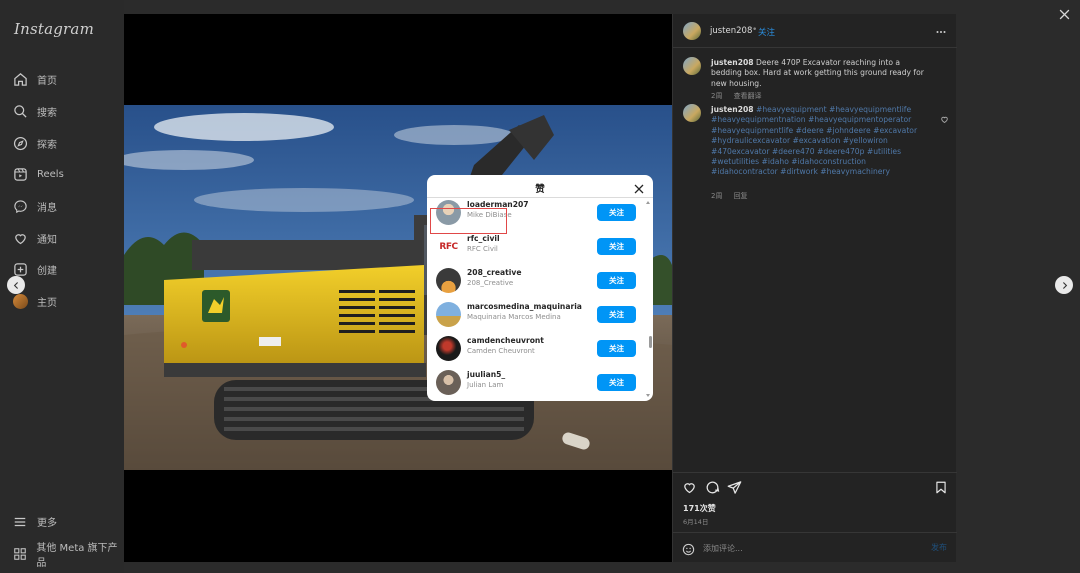 The height and width of the screenshot is (573, 1080). Describe the element at coordinates (731, 31) in the screenshot. I see `post-username: justen208` at that location.